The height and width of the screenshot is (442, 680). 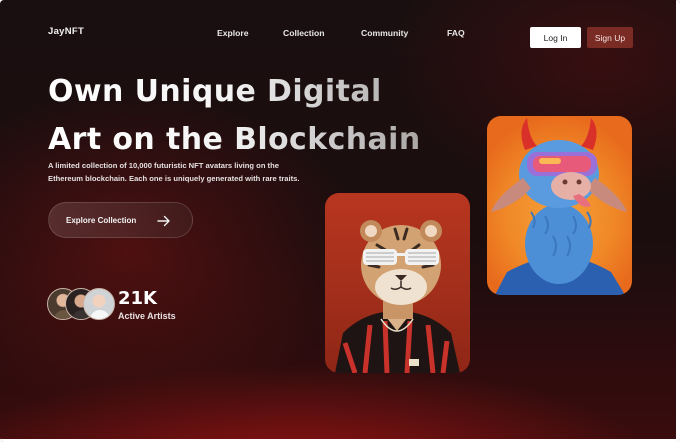 I want to click on tiger-nft-card, so click(x=397, y=283).